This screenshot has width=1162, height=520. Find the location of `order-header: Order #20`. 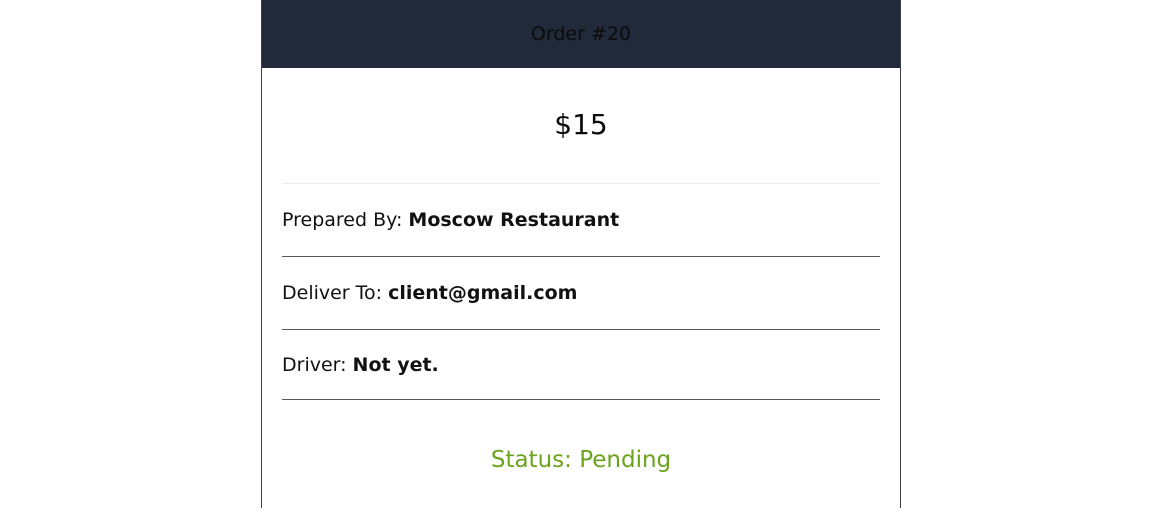

order-header: Order #20 is located at coordinates (581, 34).